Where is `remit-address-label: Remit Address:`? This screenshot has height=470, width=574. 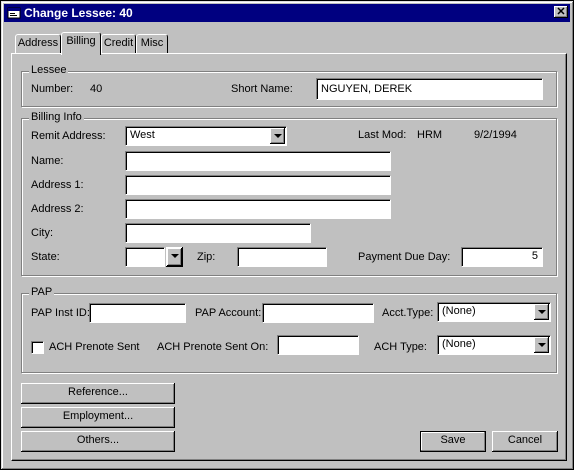 remit-address-label: Remit Address: is located at coordinates (68, 136).